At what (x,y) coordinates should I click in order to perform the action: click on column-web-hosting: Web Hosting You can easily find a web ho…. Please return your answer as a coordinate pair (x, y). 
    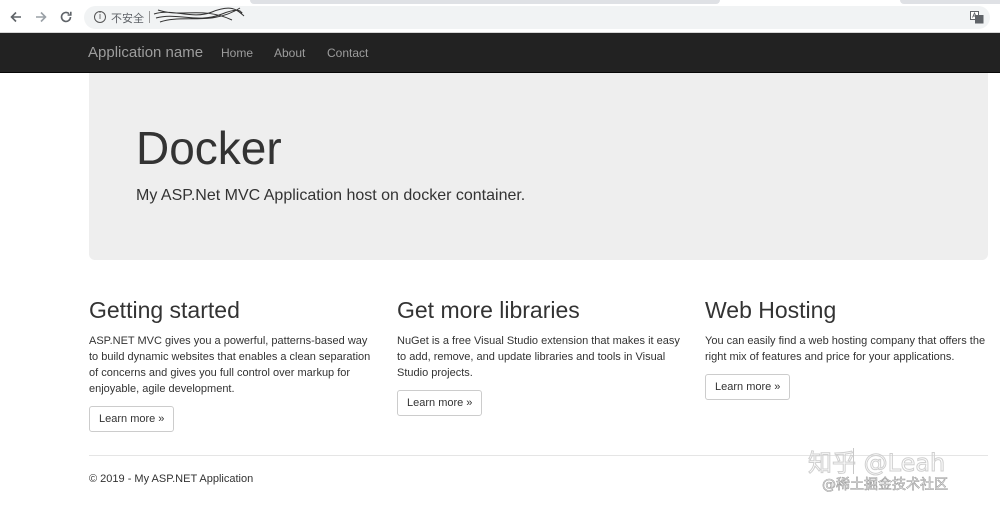
    Looking at the image, I should click on (850, 349).